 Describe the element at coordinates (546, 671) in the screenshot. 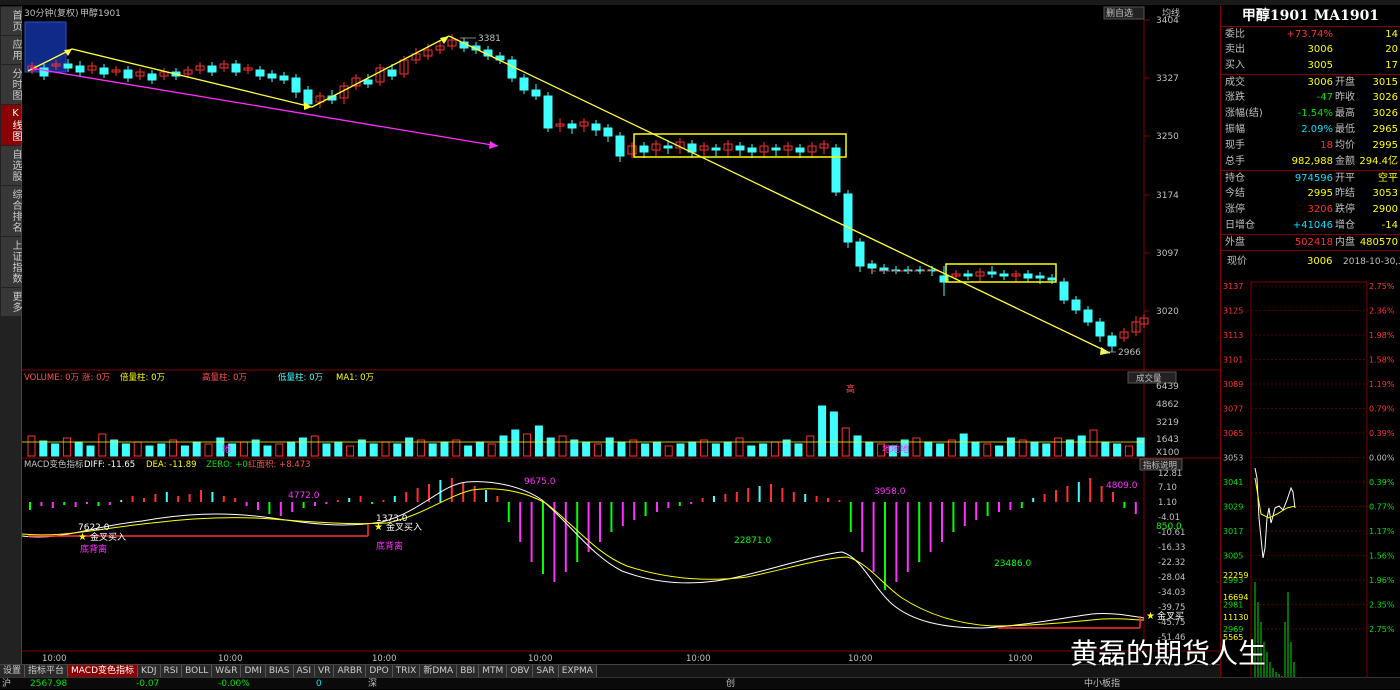

I see `indicator-tab-18: SAR` at that location.